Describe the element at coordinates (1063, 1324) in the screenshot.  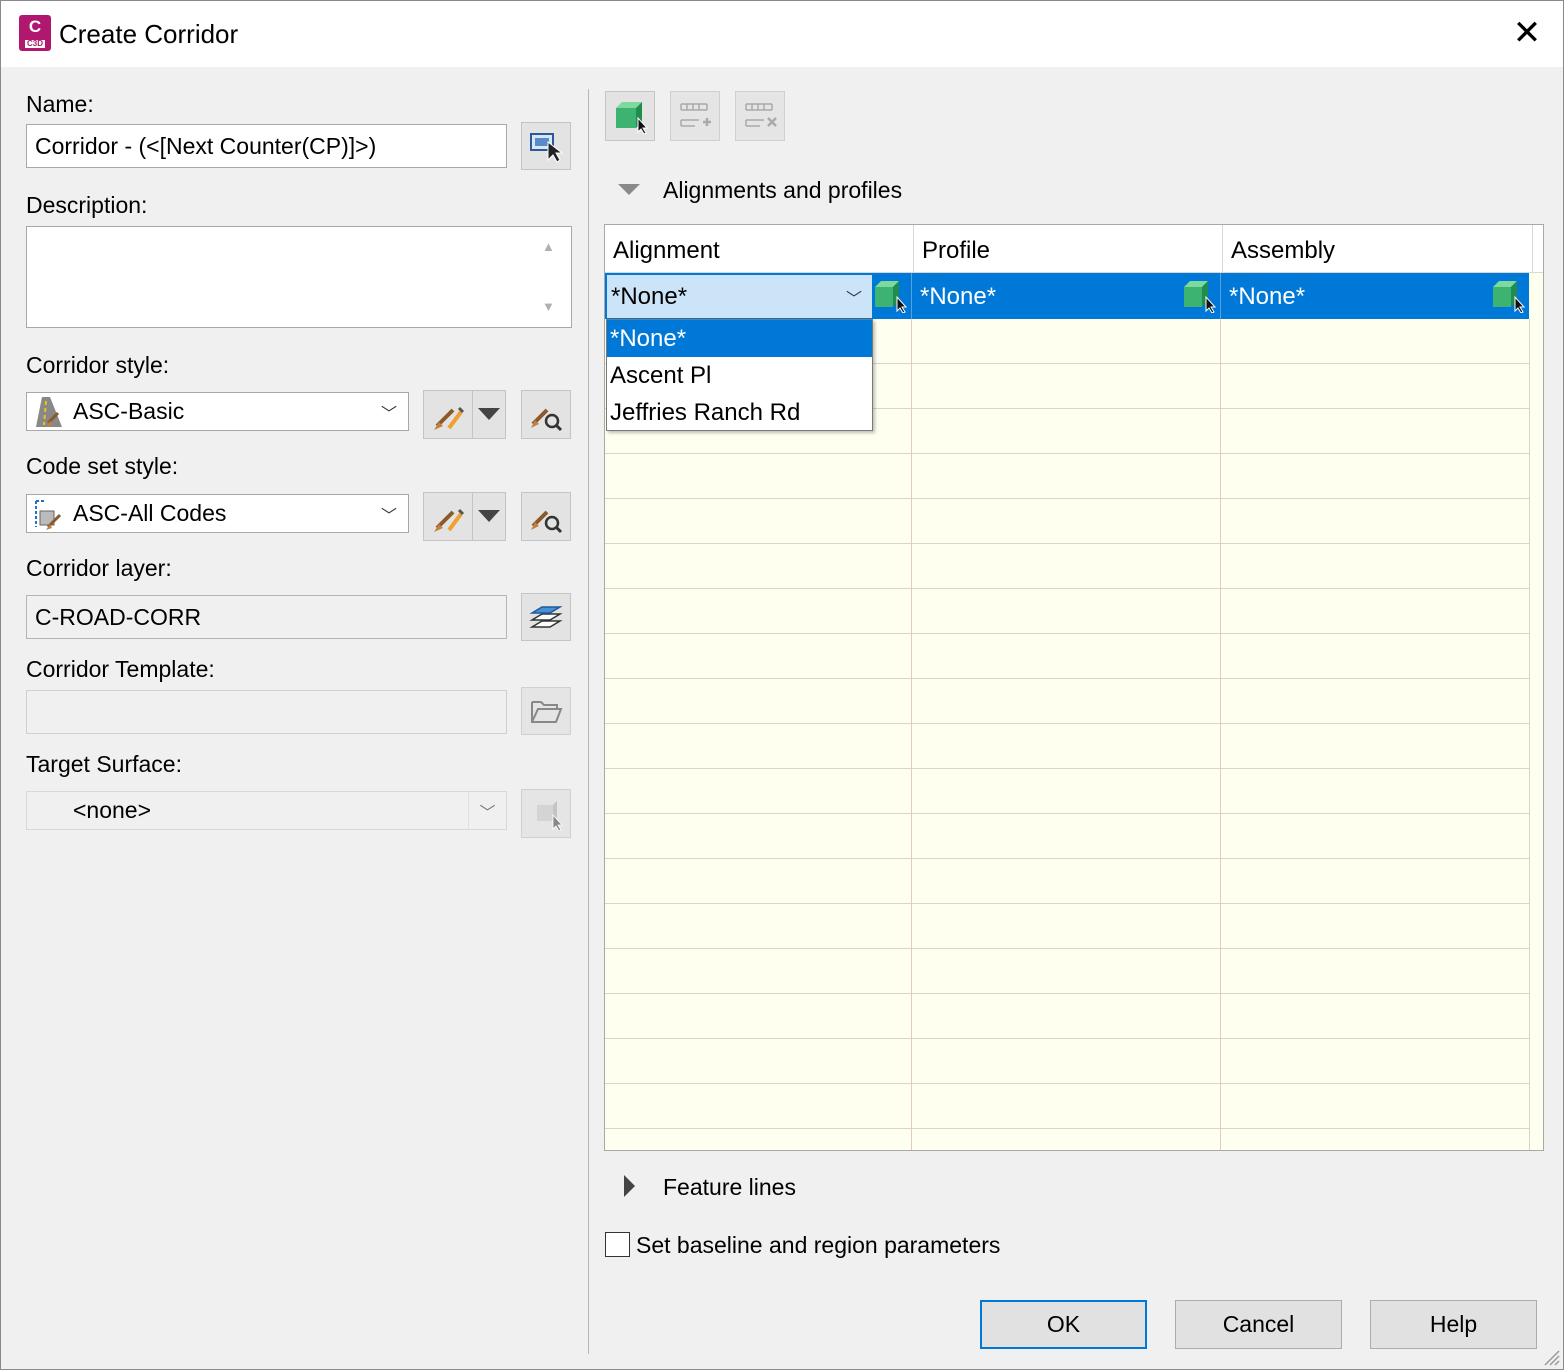
I see `ok-button: OK` at that location.